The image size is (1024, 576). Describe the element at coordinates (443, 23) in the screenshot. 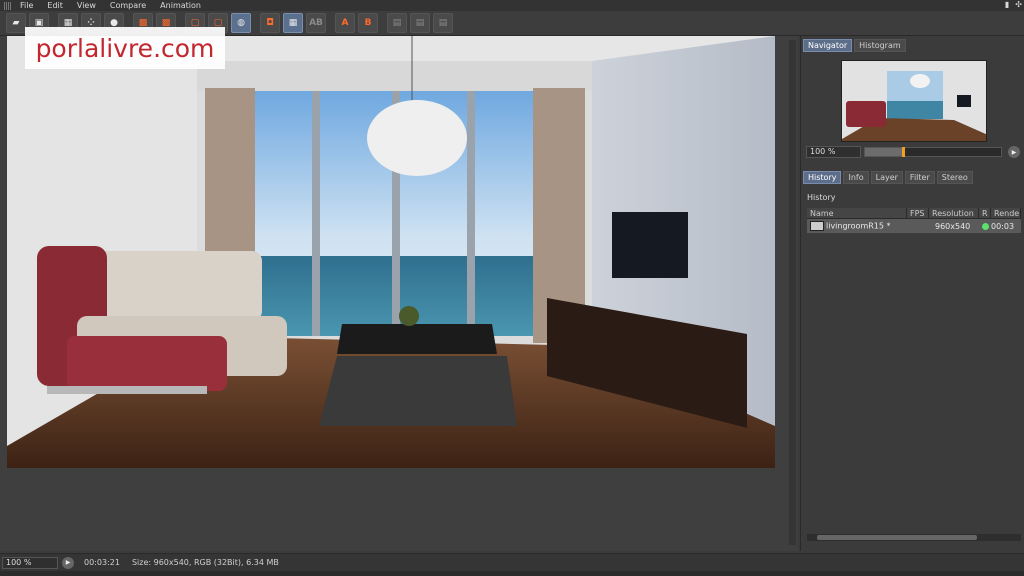

I see `channel-b-icon: ▤` at that location.